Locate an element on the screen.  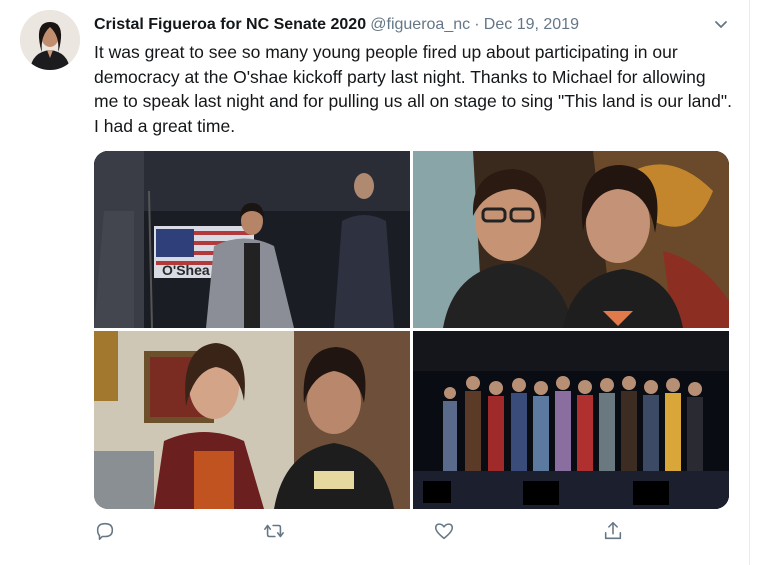
photo-speech-on-stage: O'Shea is located at coordinates (252, 239).